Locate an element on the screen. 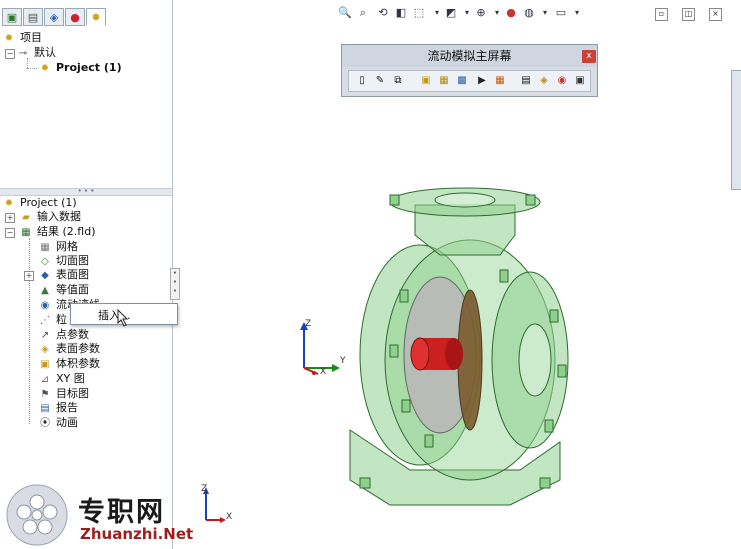 This screenshot has width=741, height=549. tree-item-isosurface: ▲ 等值面 is located at coordinates (63, 289).